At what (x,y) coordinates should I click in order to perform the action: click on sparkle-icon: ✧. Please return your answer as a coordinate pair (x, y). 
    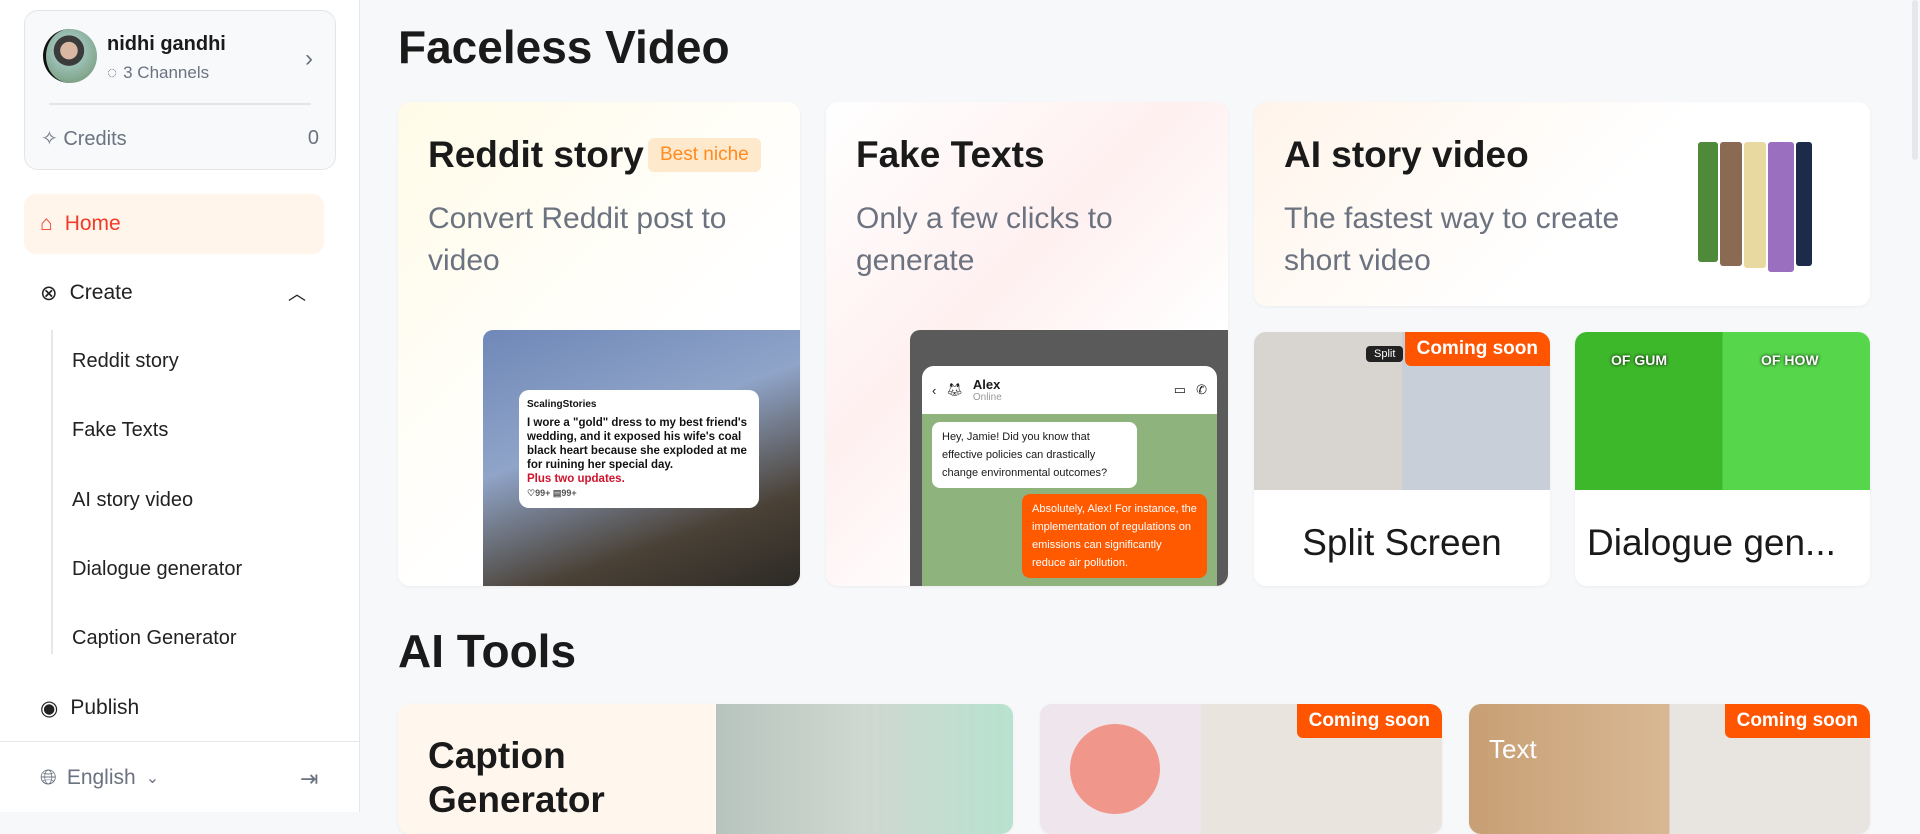
    Looking at the image, I should click on (49, 139).